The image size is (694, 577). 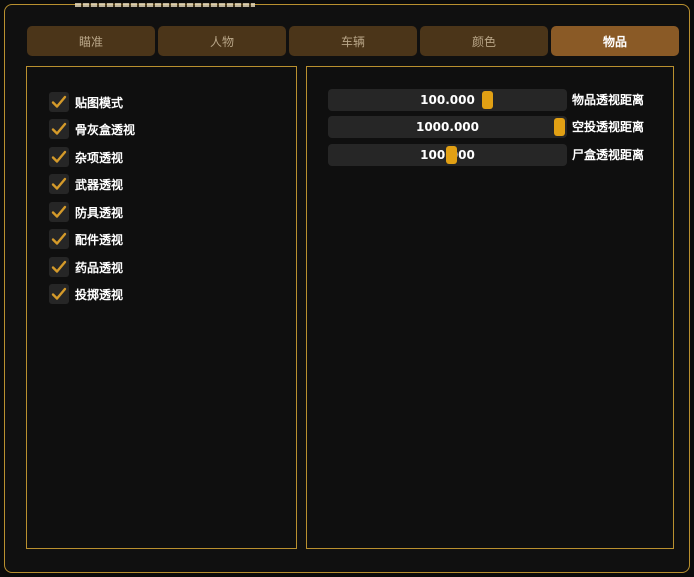 I want to click on checkbox-label: 配件透视, so click(x=99, y=239).